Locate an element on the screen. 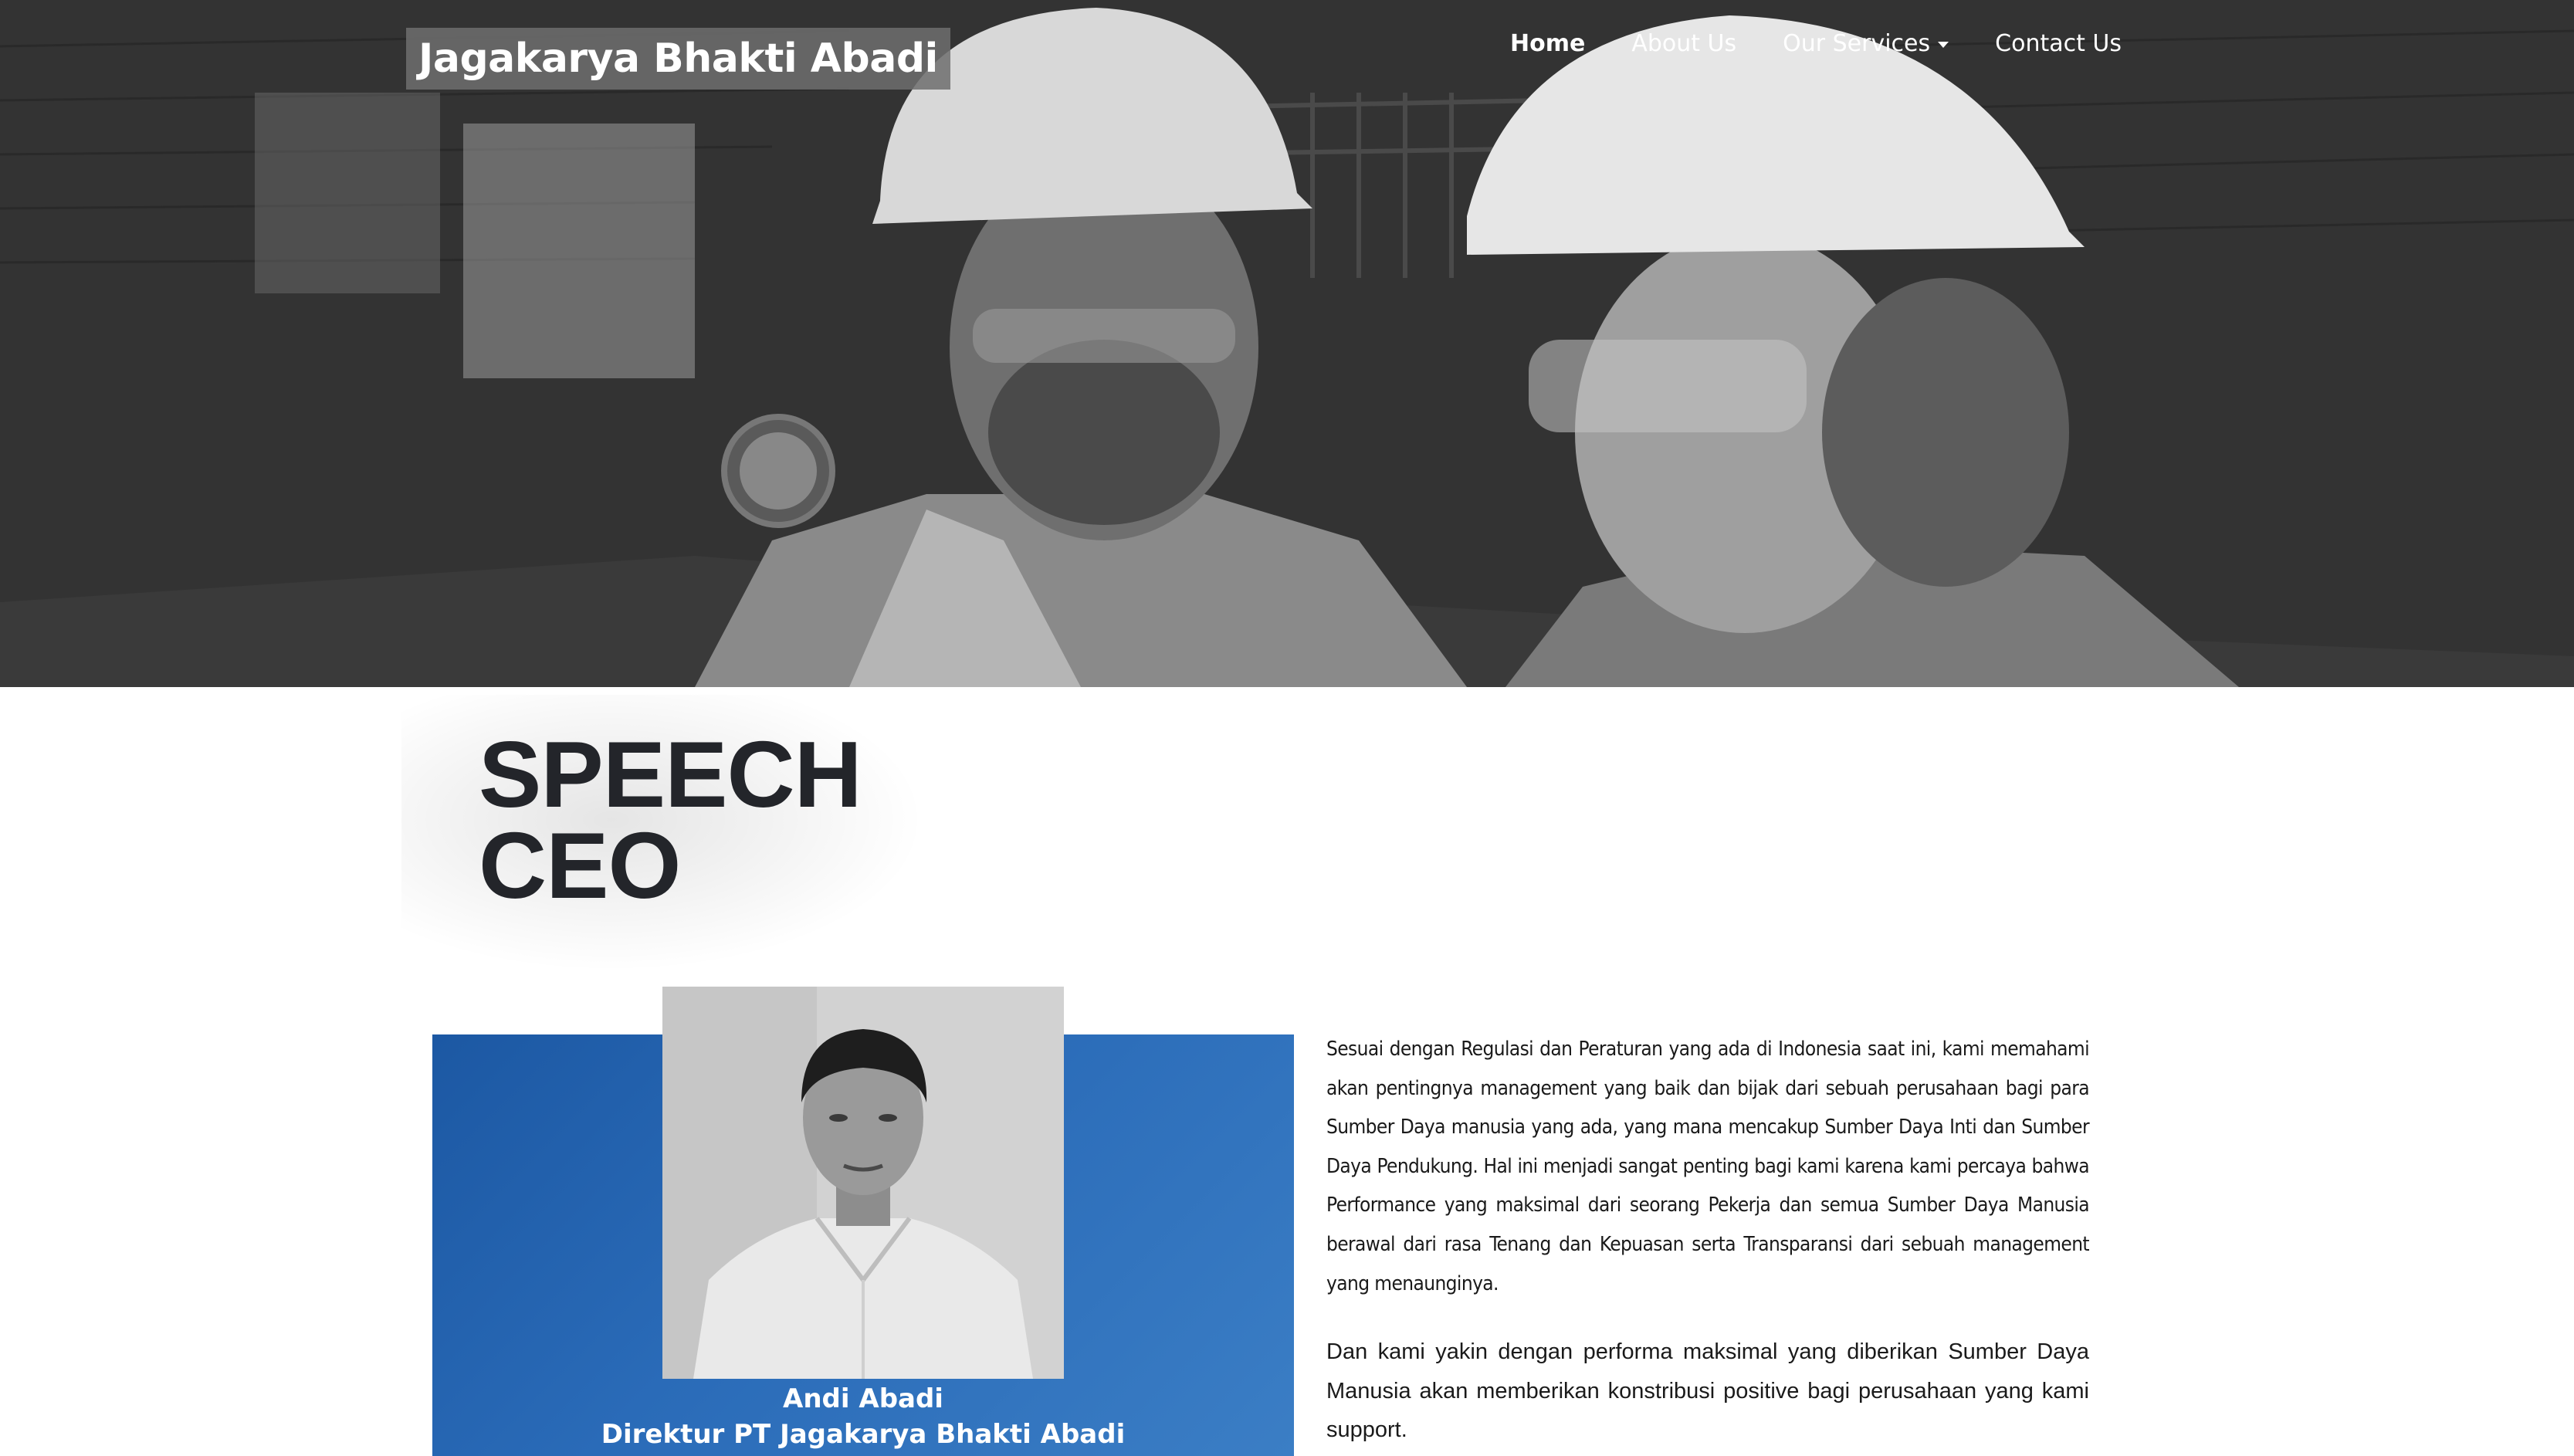 The height and width of the screenshot is (1456, 2574). nav-home-label: Home is located at coordinates (1547, 43).